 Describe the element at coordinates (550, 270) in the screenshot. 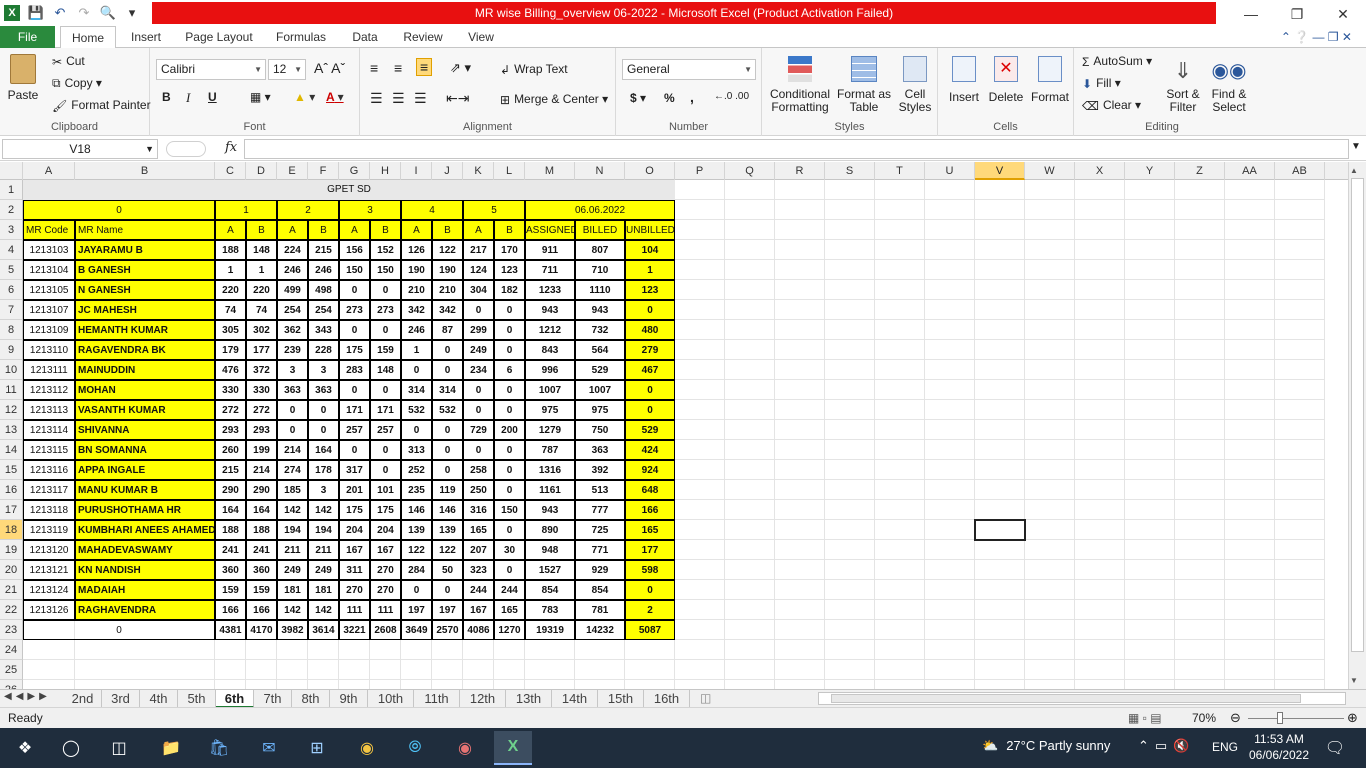

I see `table-cell: 711` at that location.